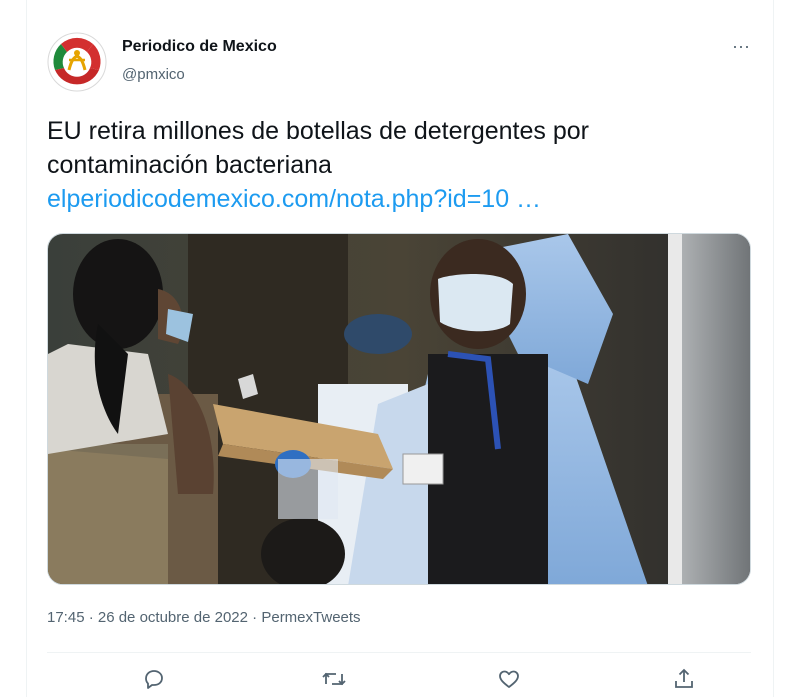  What do you see at coordinates (400, 3) in the screenshot?
I see `top-divider` at bounding box center [400, 3].